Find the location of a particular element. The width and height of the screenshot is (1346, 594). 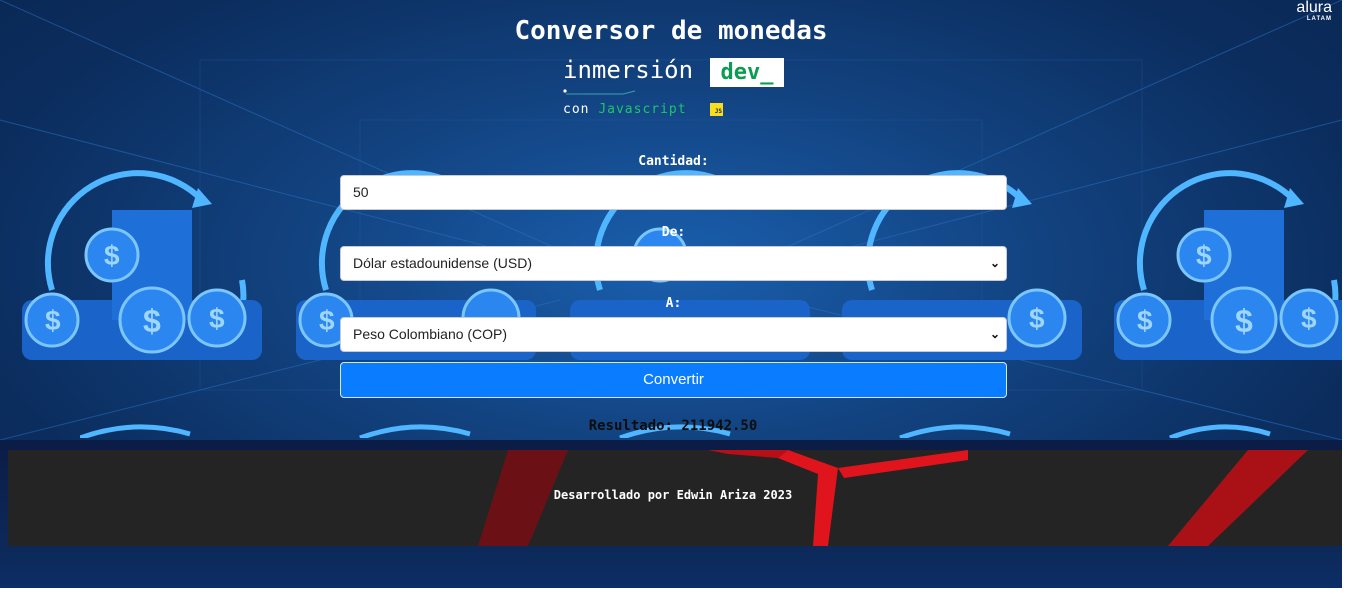

to-label: A: is located at coordinates (673, 303).